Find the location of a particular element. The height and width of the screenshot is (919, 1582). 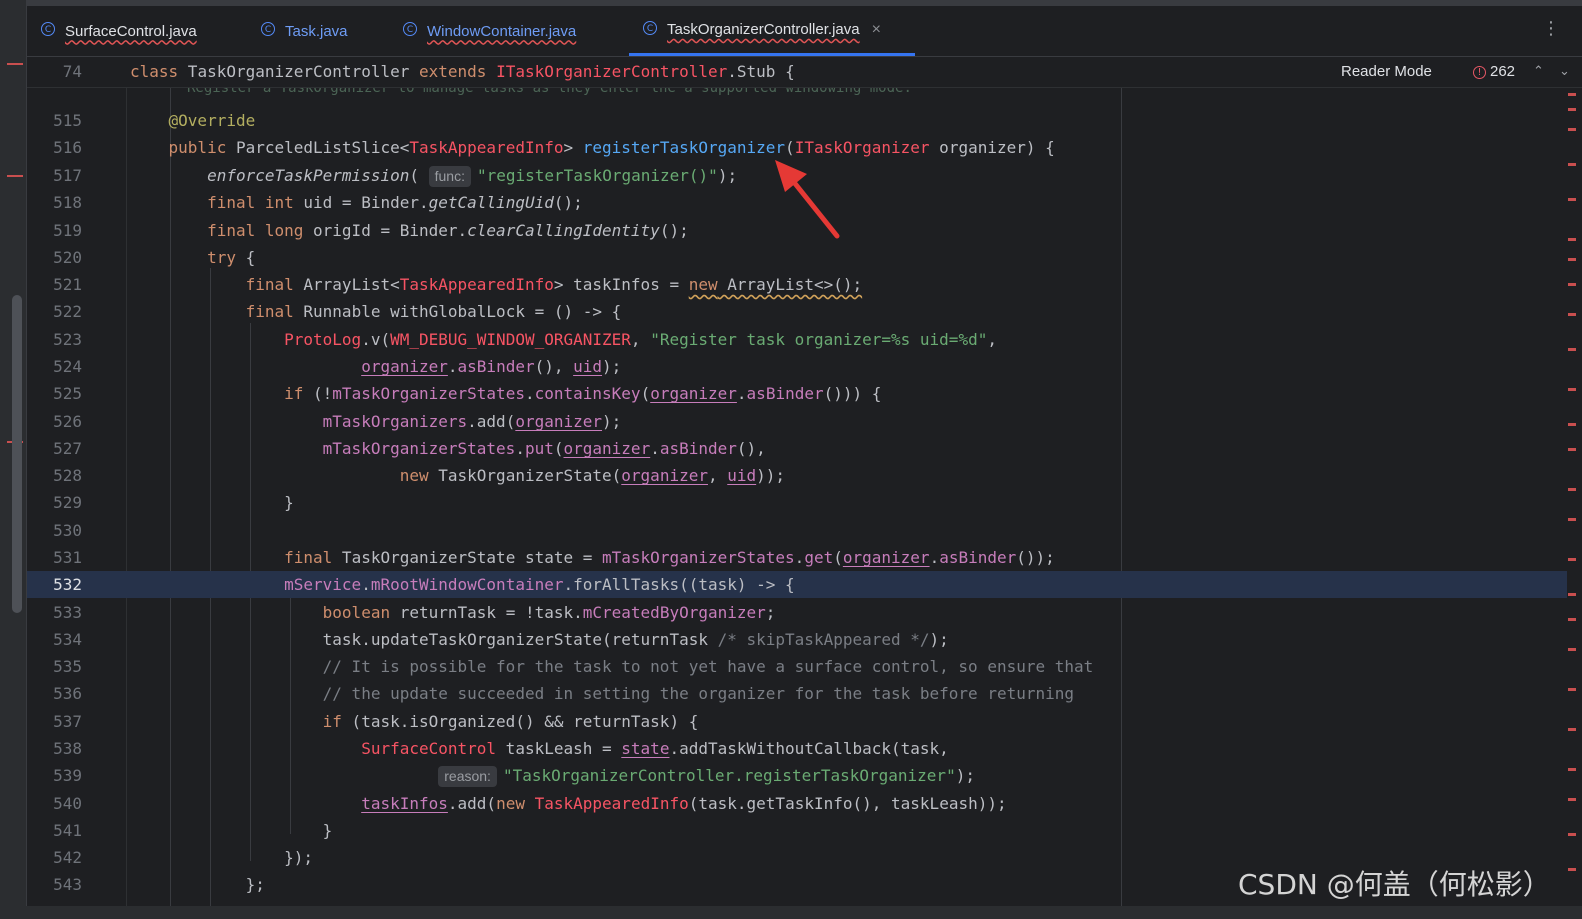

code-text: }; is located at coordinates (197, 884).